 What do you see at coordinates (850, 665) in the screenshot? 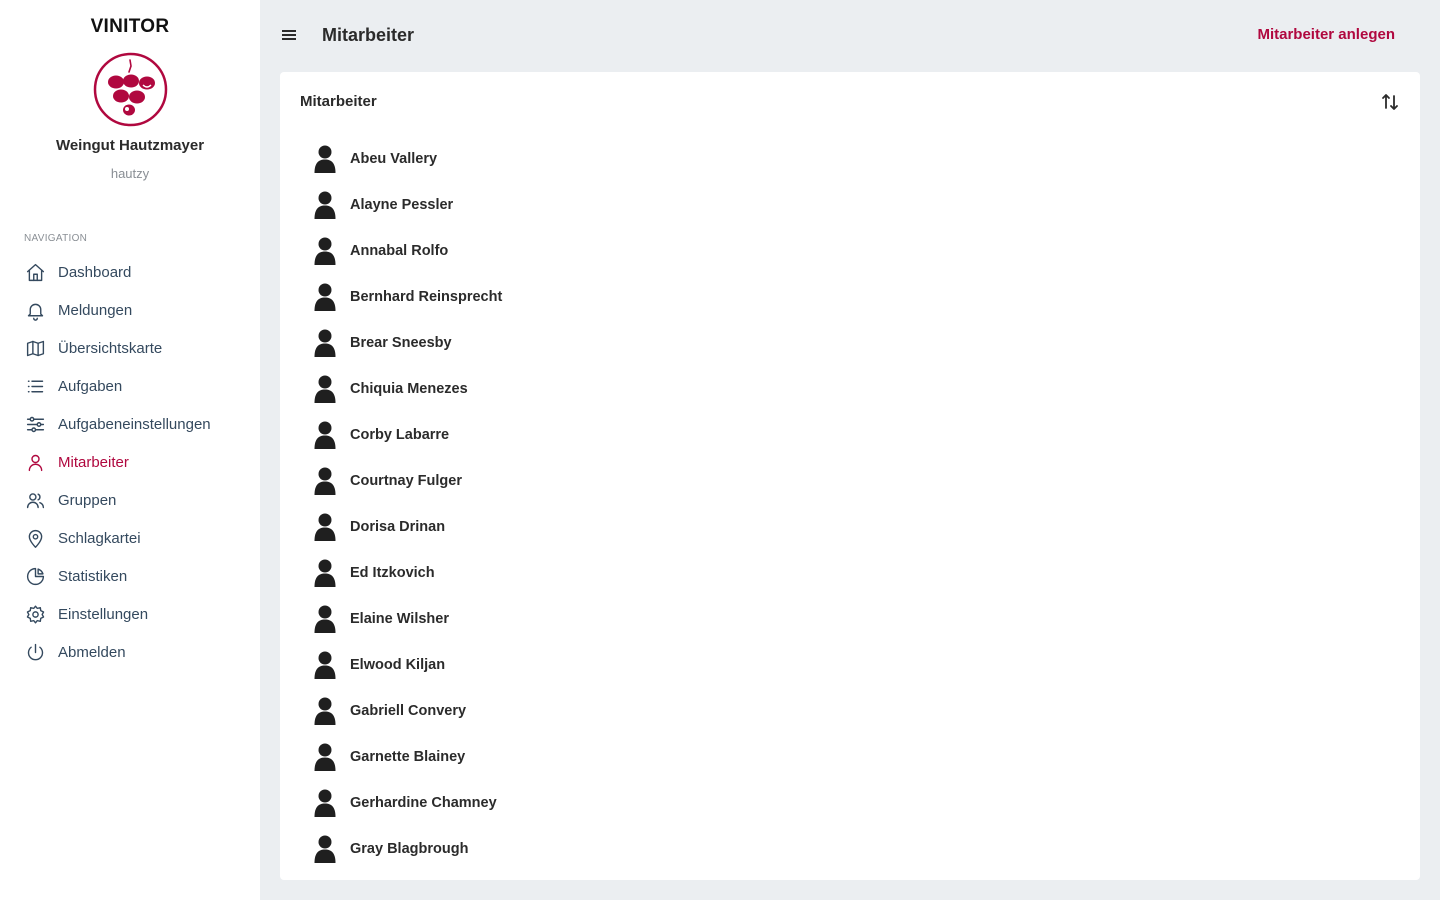
I see `list-item: Elwood Kiljan` at bounding box center [850, 665].